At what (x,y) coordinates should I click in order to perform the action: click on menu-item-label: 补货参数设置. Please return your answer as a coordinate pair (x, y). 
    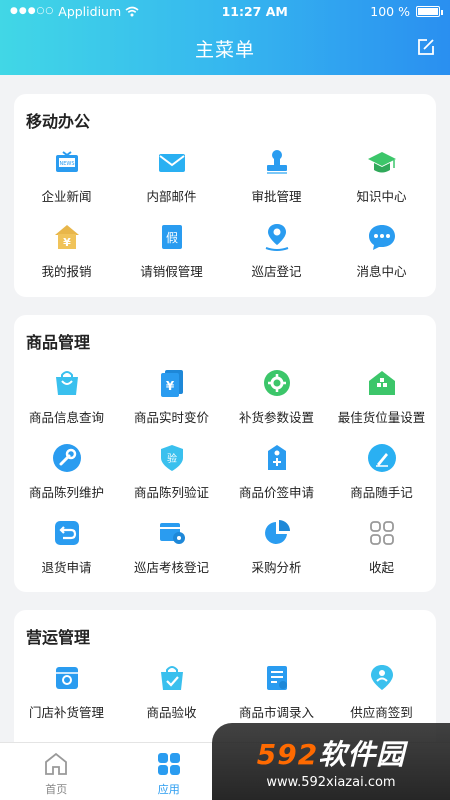
    Looking at the image, I should click on (276, 417).